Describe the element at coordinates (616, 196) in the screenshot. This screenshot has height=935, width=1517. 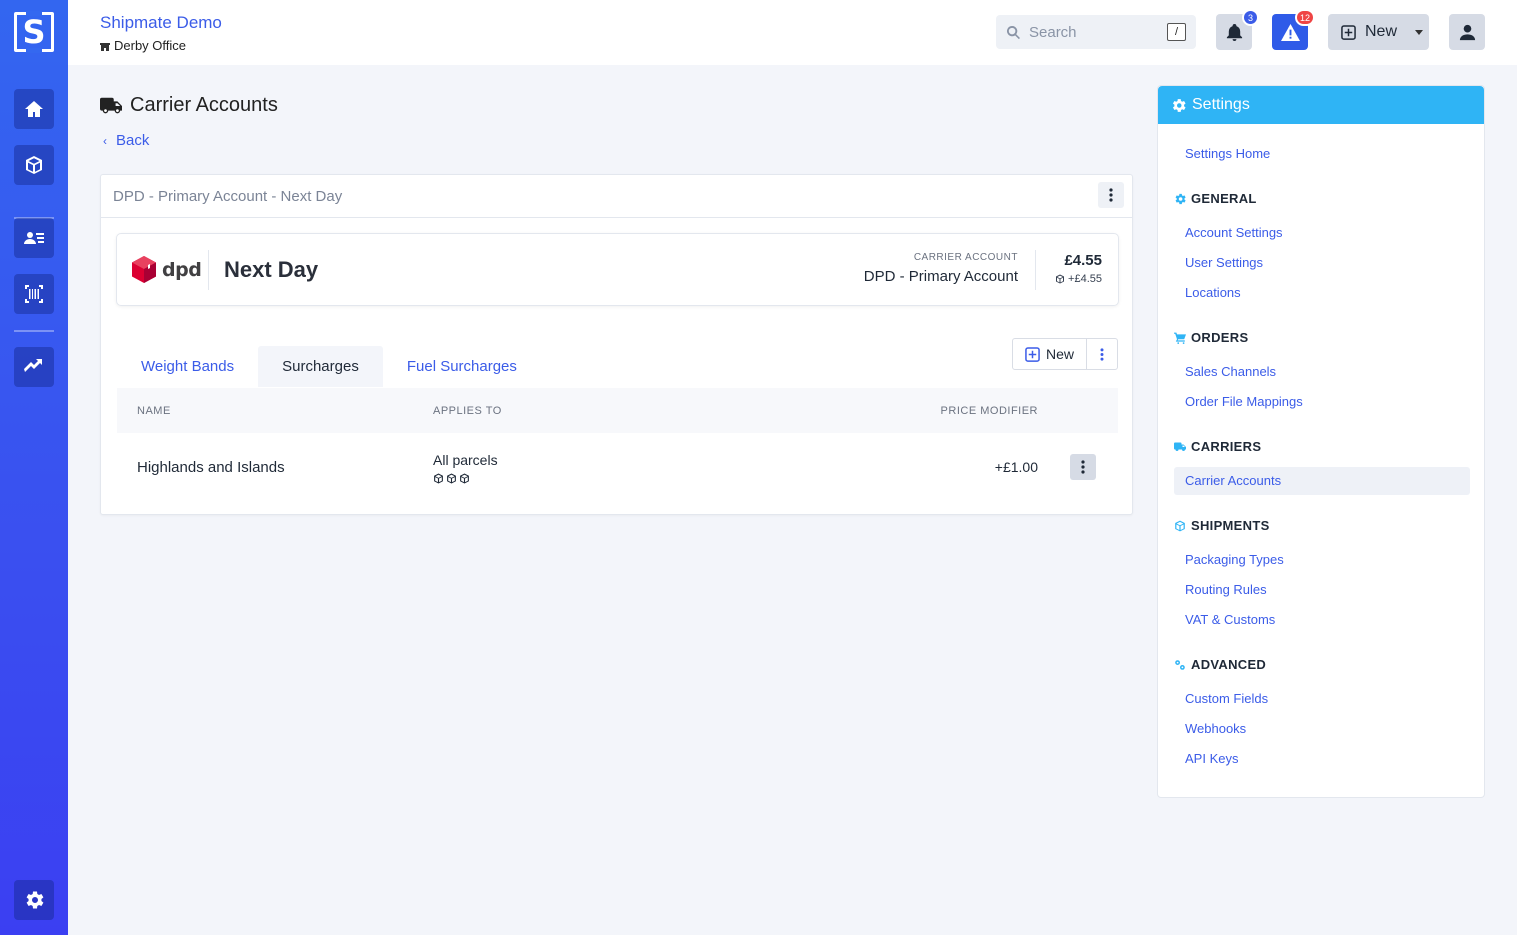
I see `service-card-header: DPD - Primary Account - Next Day` at that location.